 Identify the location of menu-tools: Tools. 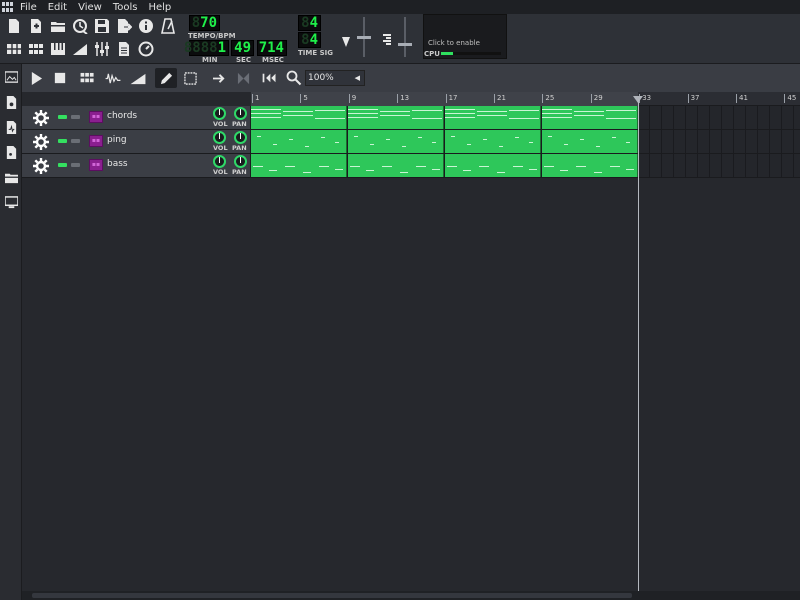
(125, 7).